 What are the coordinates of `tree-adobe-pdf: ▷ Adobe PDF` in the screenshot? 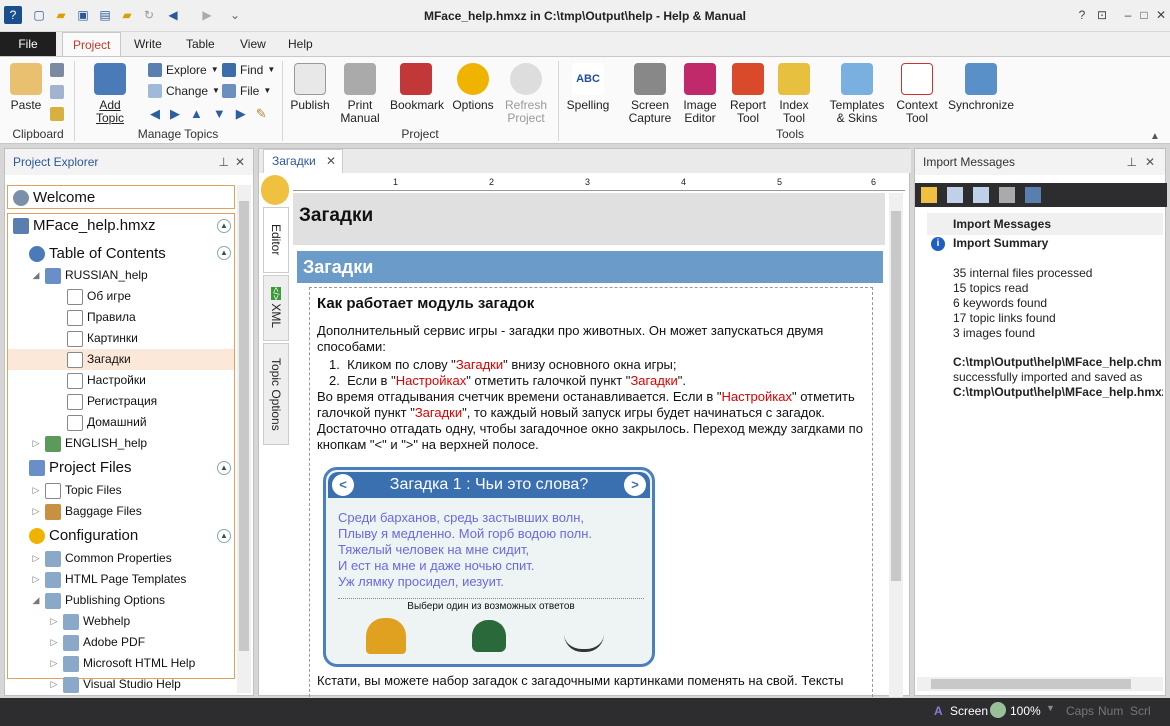 It's located at (97, 642).